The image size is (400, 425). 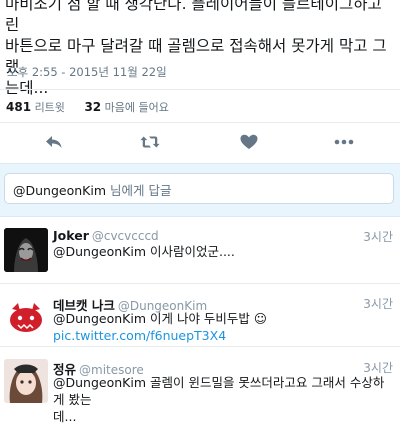 I want to click on tweet-text-line: 마비조기 점 할 때 생각난다. 플레이어들이 블르테이그하고 린, so click(x=193, y=17).